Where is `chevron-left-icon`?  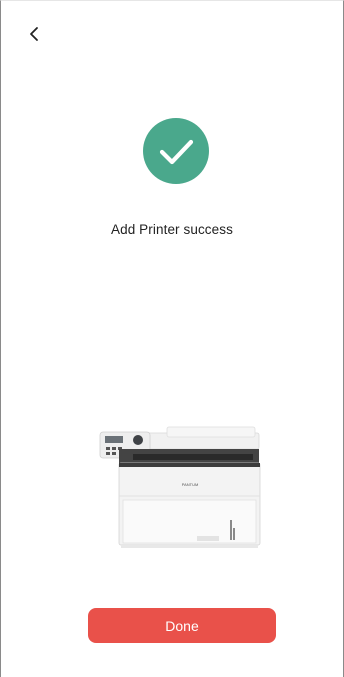
chevron-left-icon is located at coordinates (34, 34).